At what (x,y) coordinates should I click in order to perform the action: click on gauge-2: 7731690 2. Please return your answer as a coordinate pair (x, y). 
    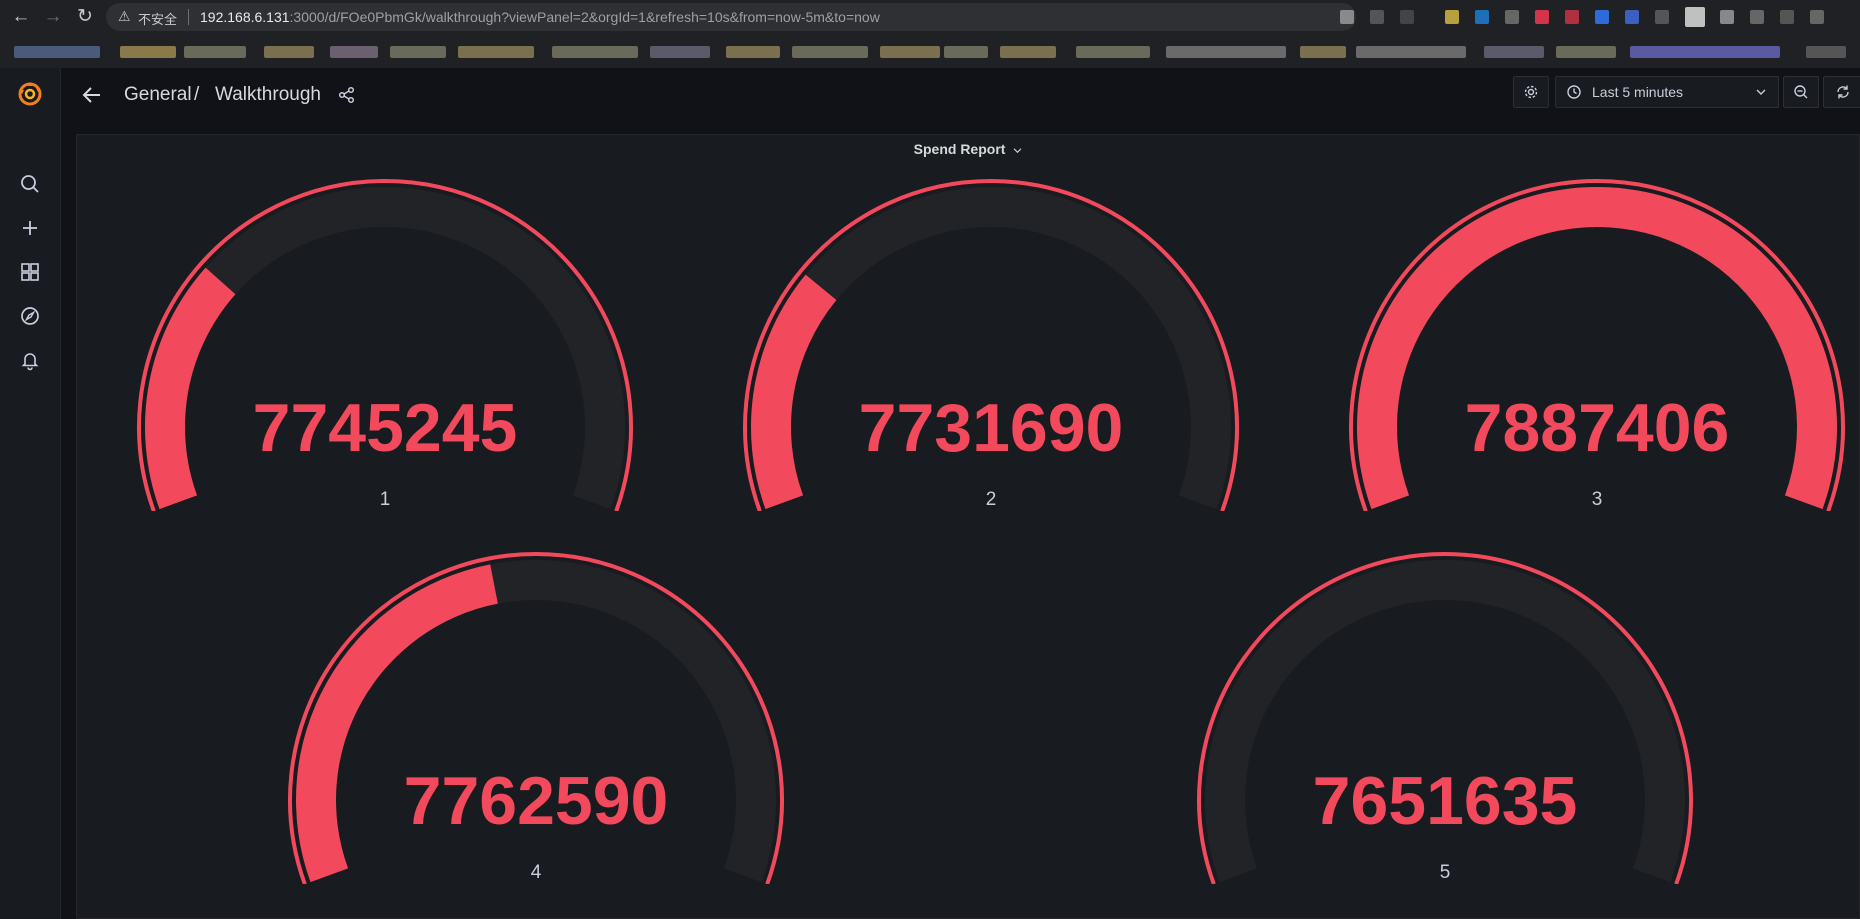
    Looking at the image, I should click on (991, 345).